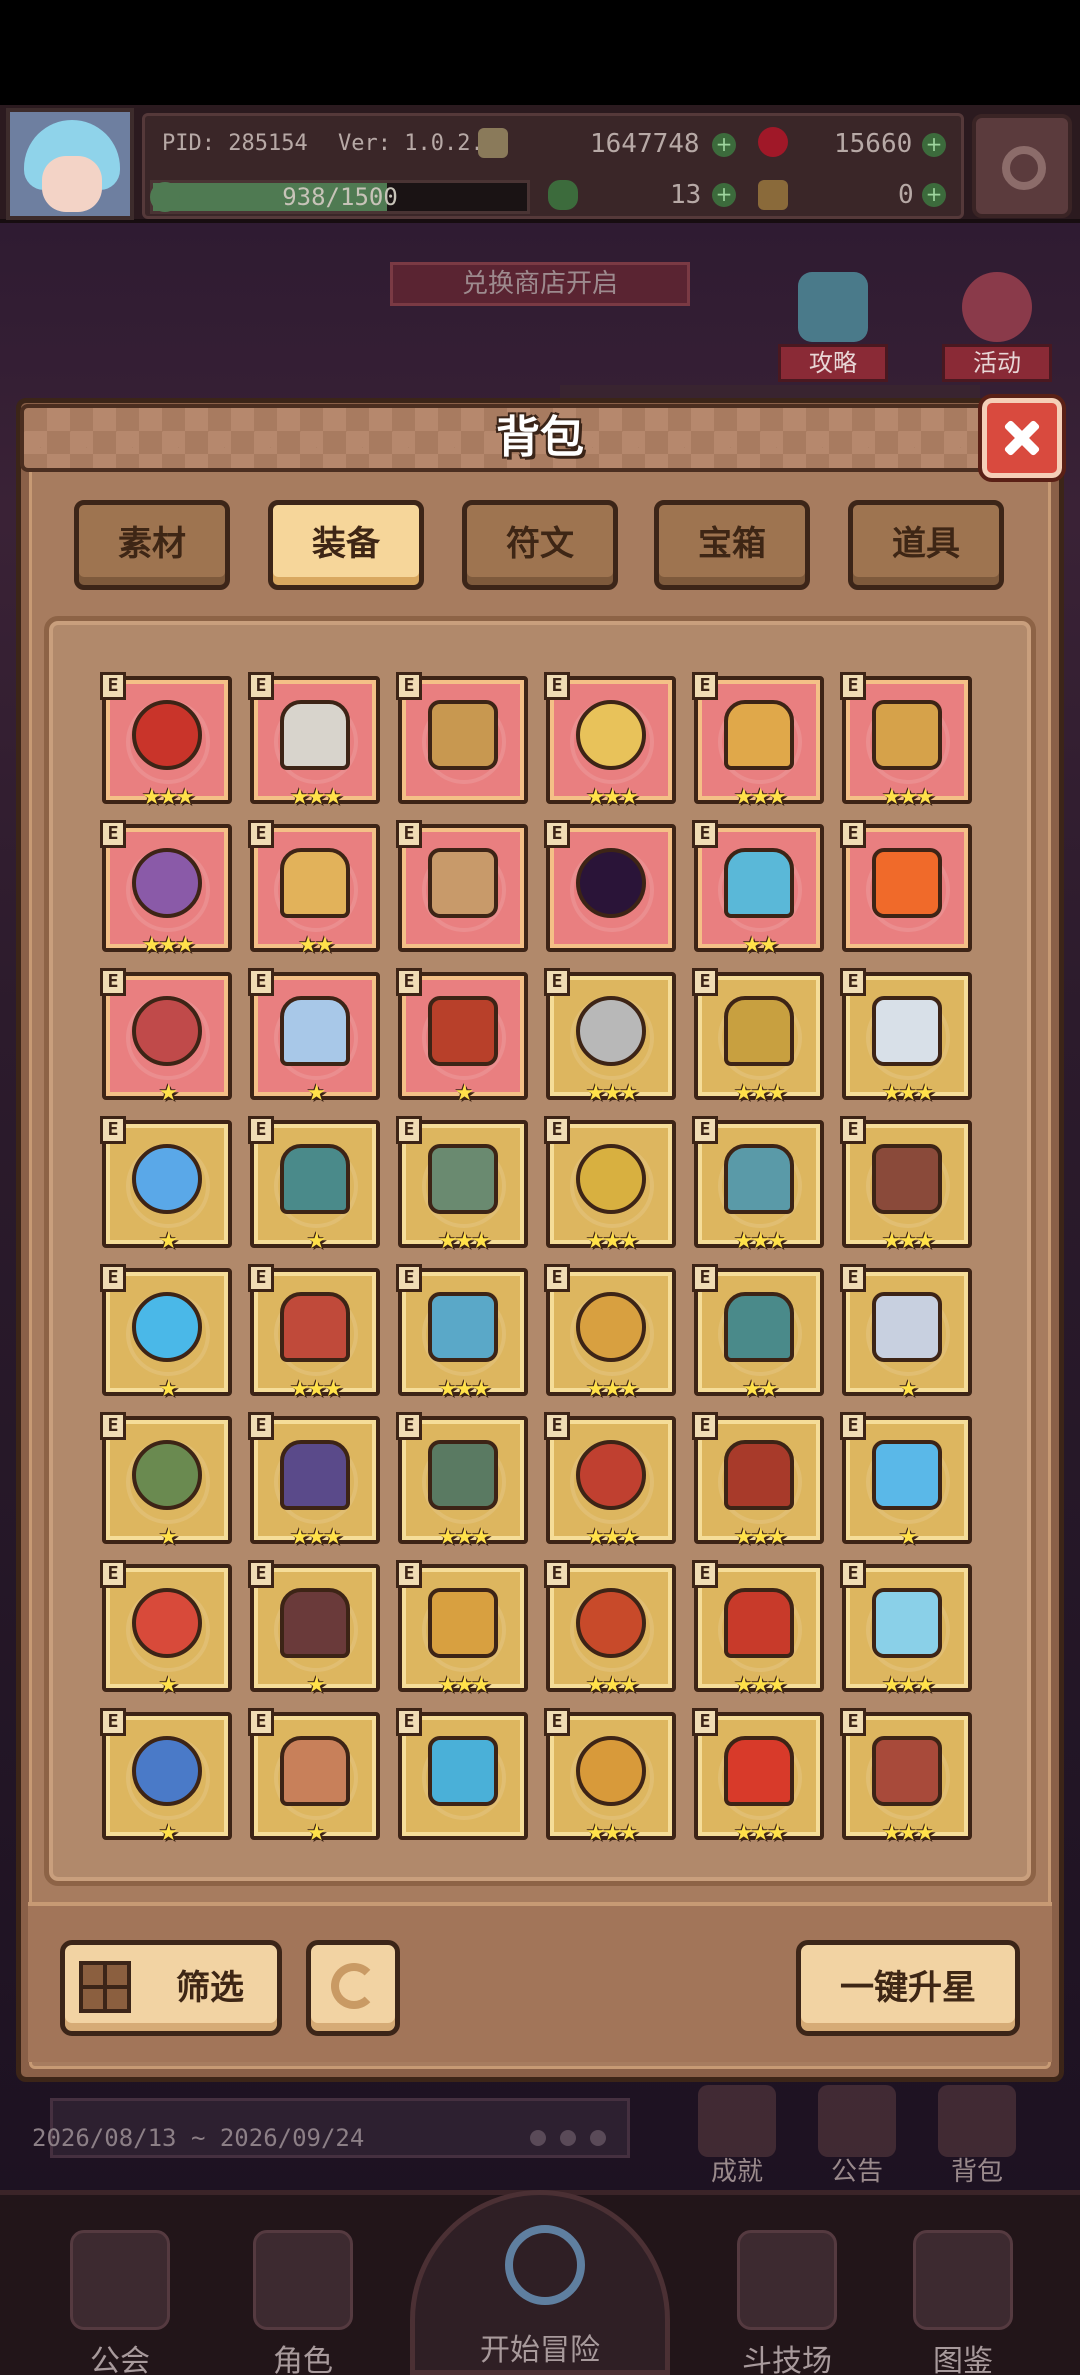  Describe the element at coordinates (833, 327) in the screenshot. I see `guide-button: 攻略` at that location.